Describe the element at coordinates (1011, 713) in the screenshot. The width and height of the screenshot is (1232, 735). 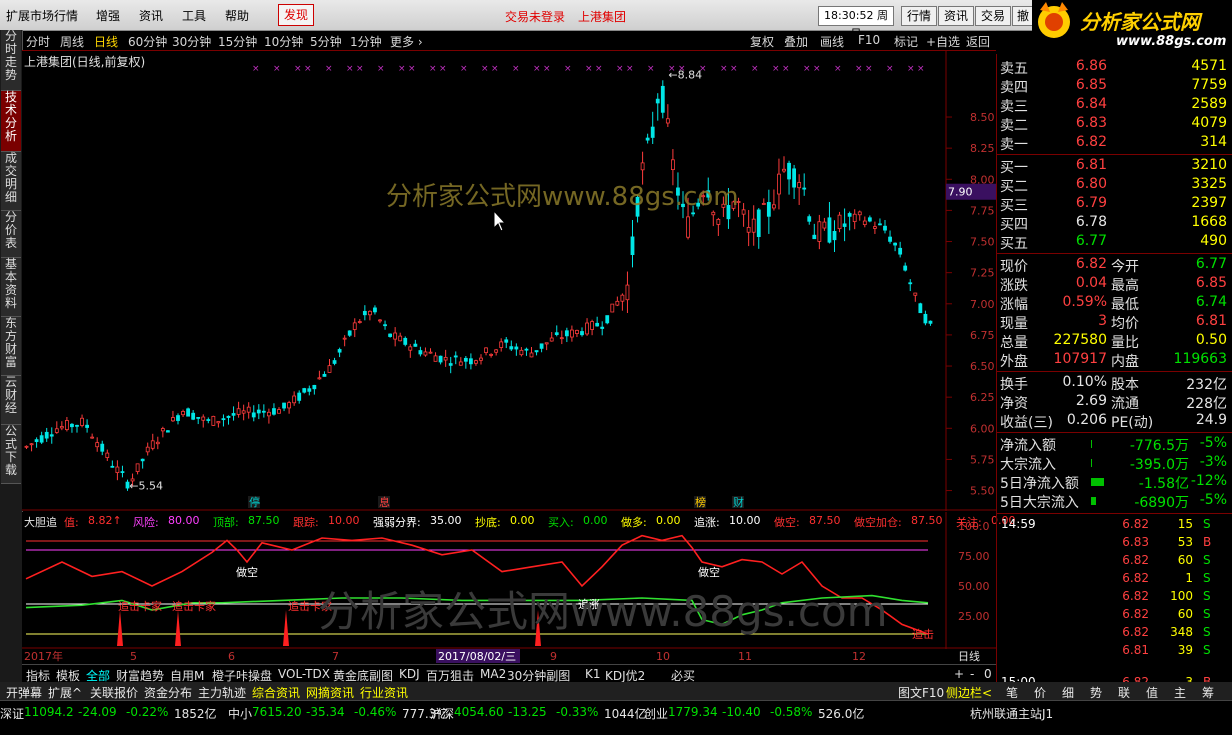
I see `server-name: 杭州联通主站J1` at that location.